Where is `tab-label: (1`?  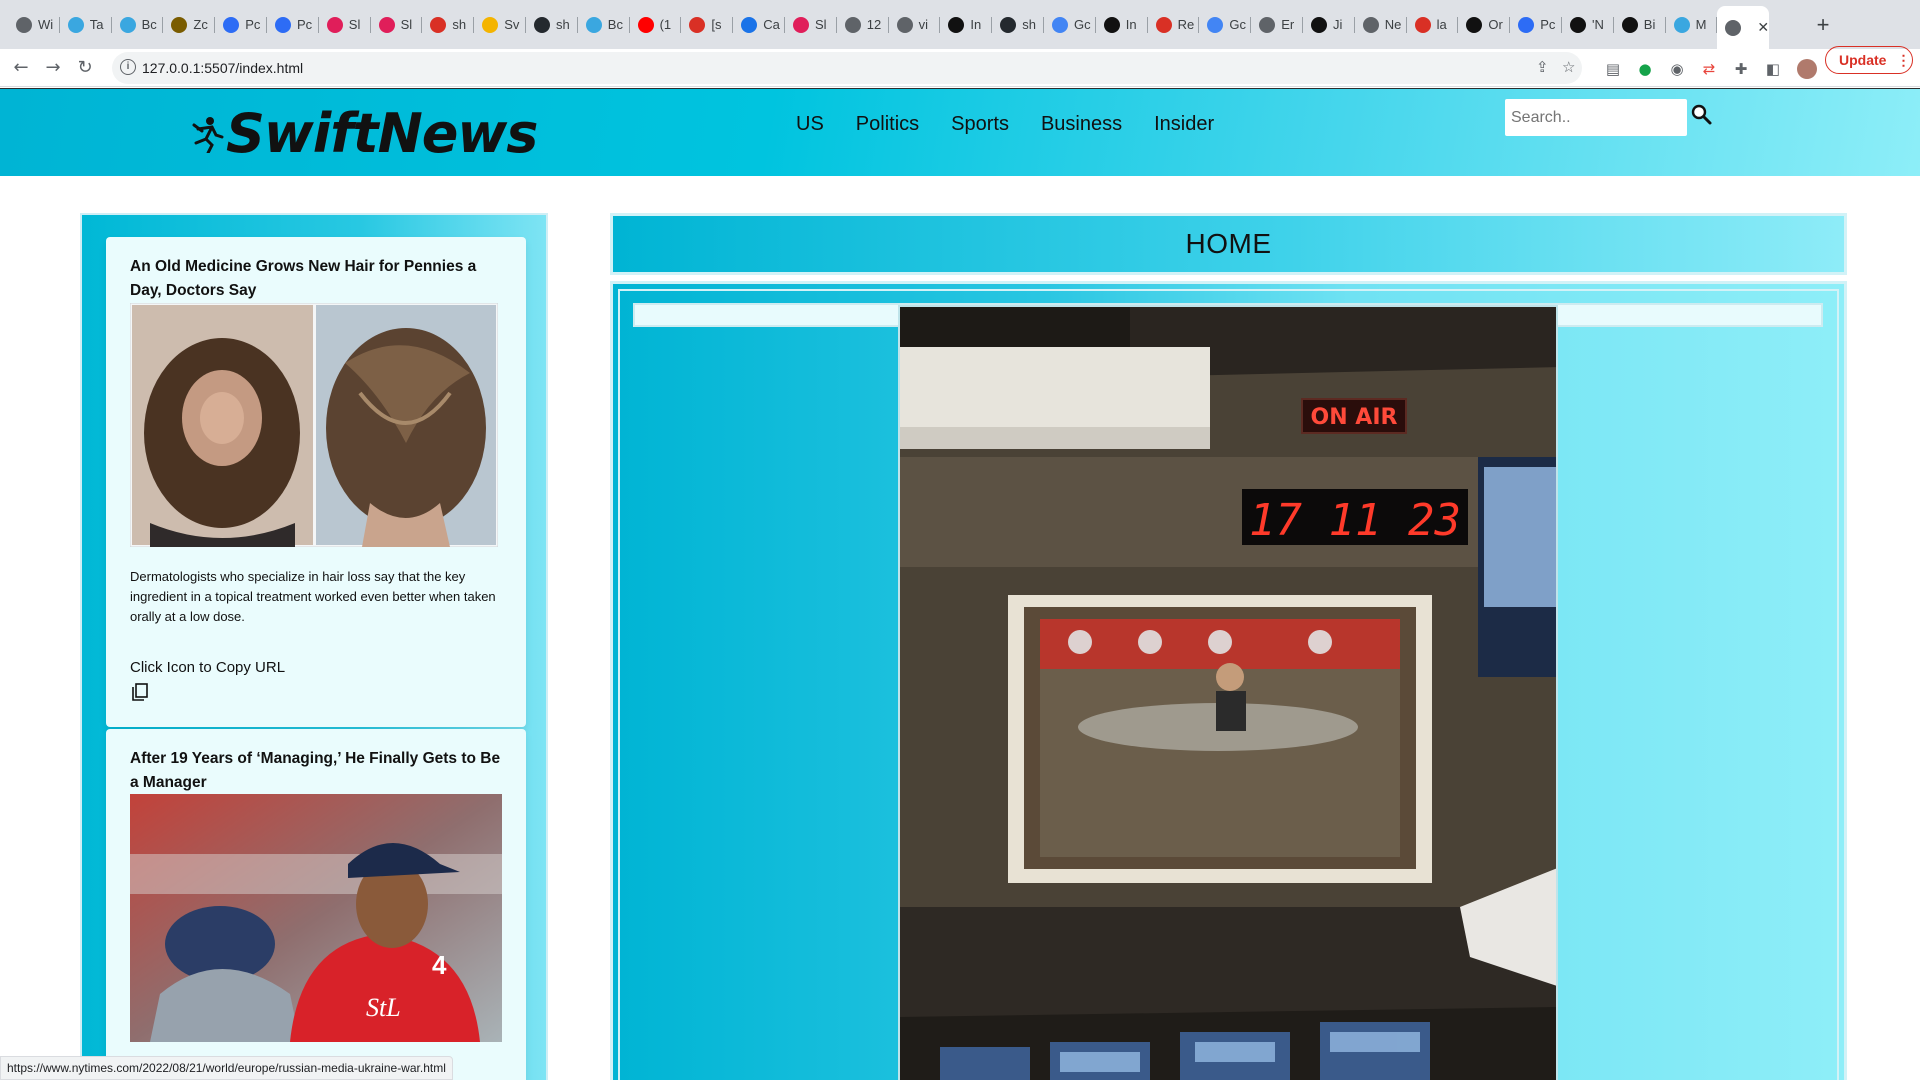 tab-label: (1 is located at coordinates (665, 24).